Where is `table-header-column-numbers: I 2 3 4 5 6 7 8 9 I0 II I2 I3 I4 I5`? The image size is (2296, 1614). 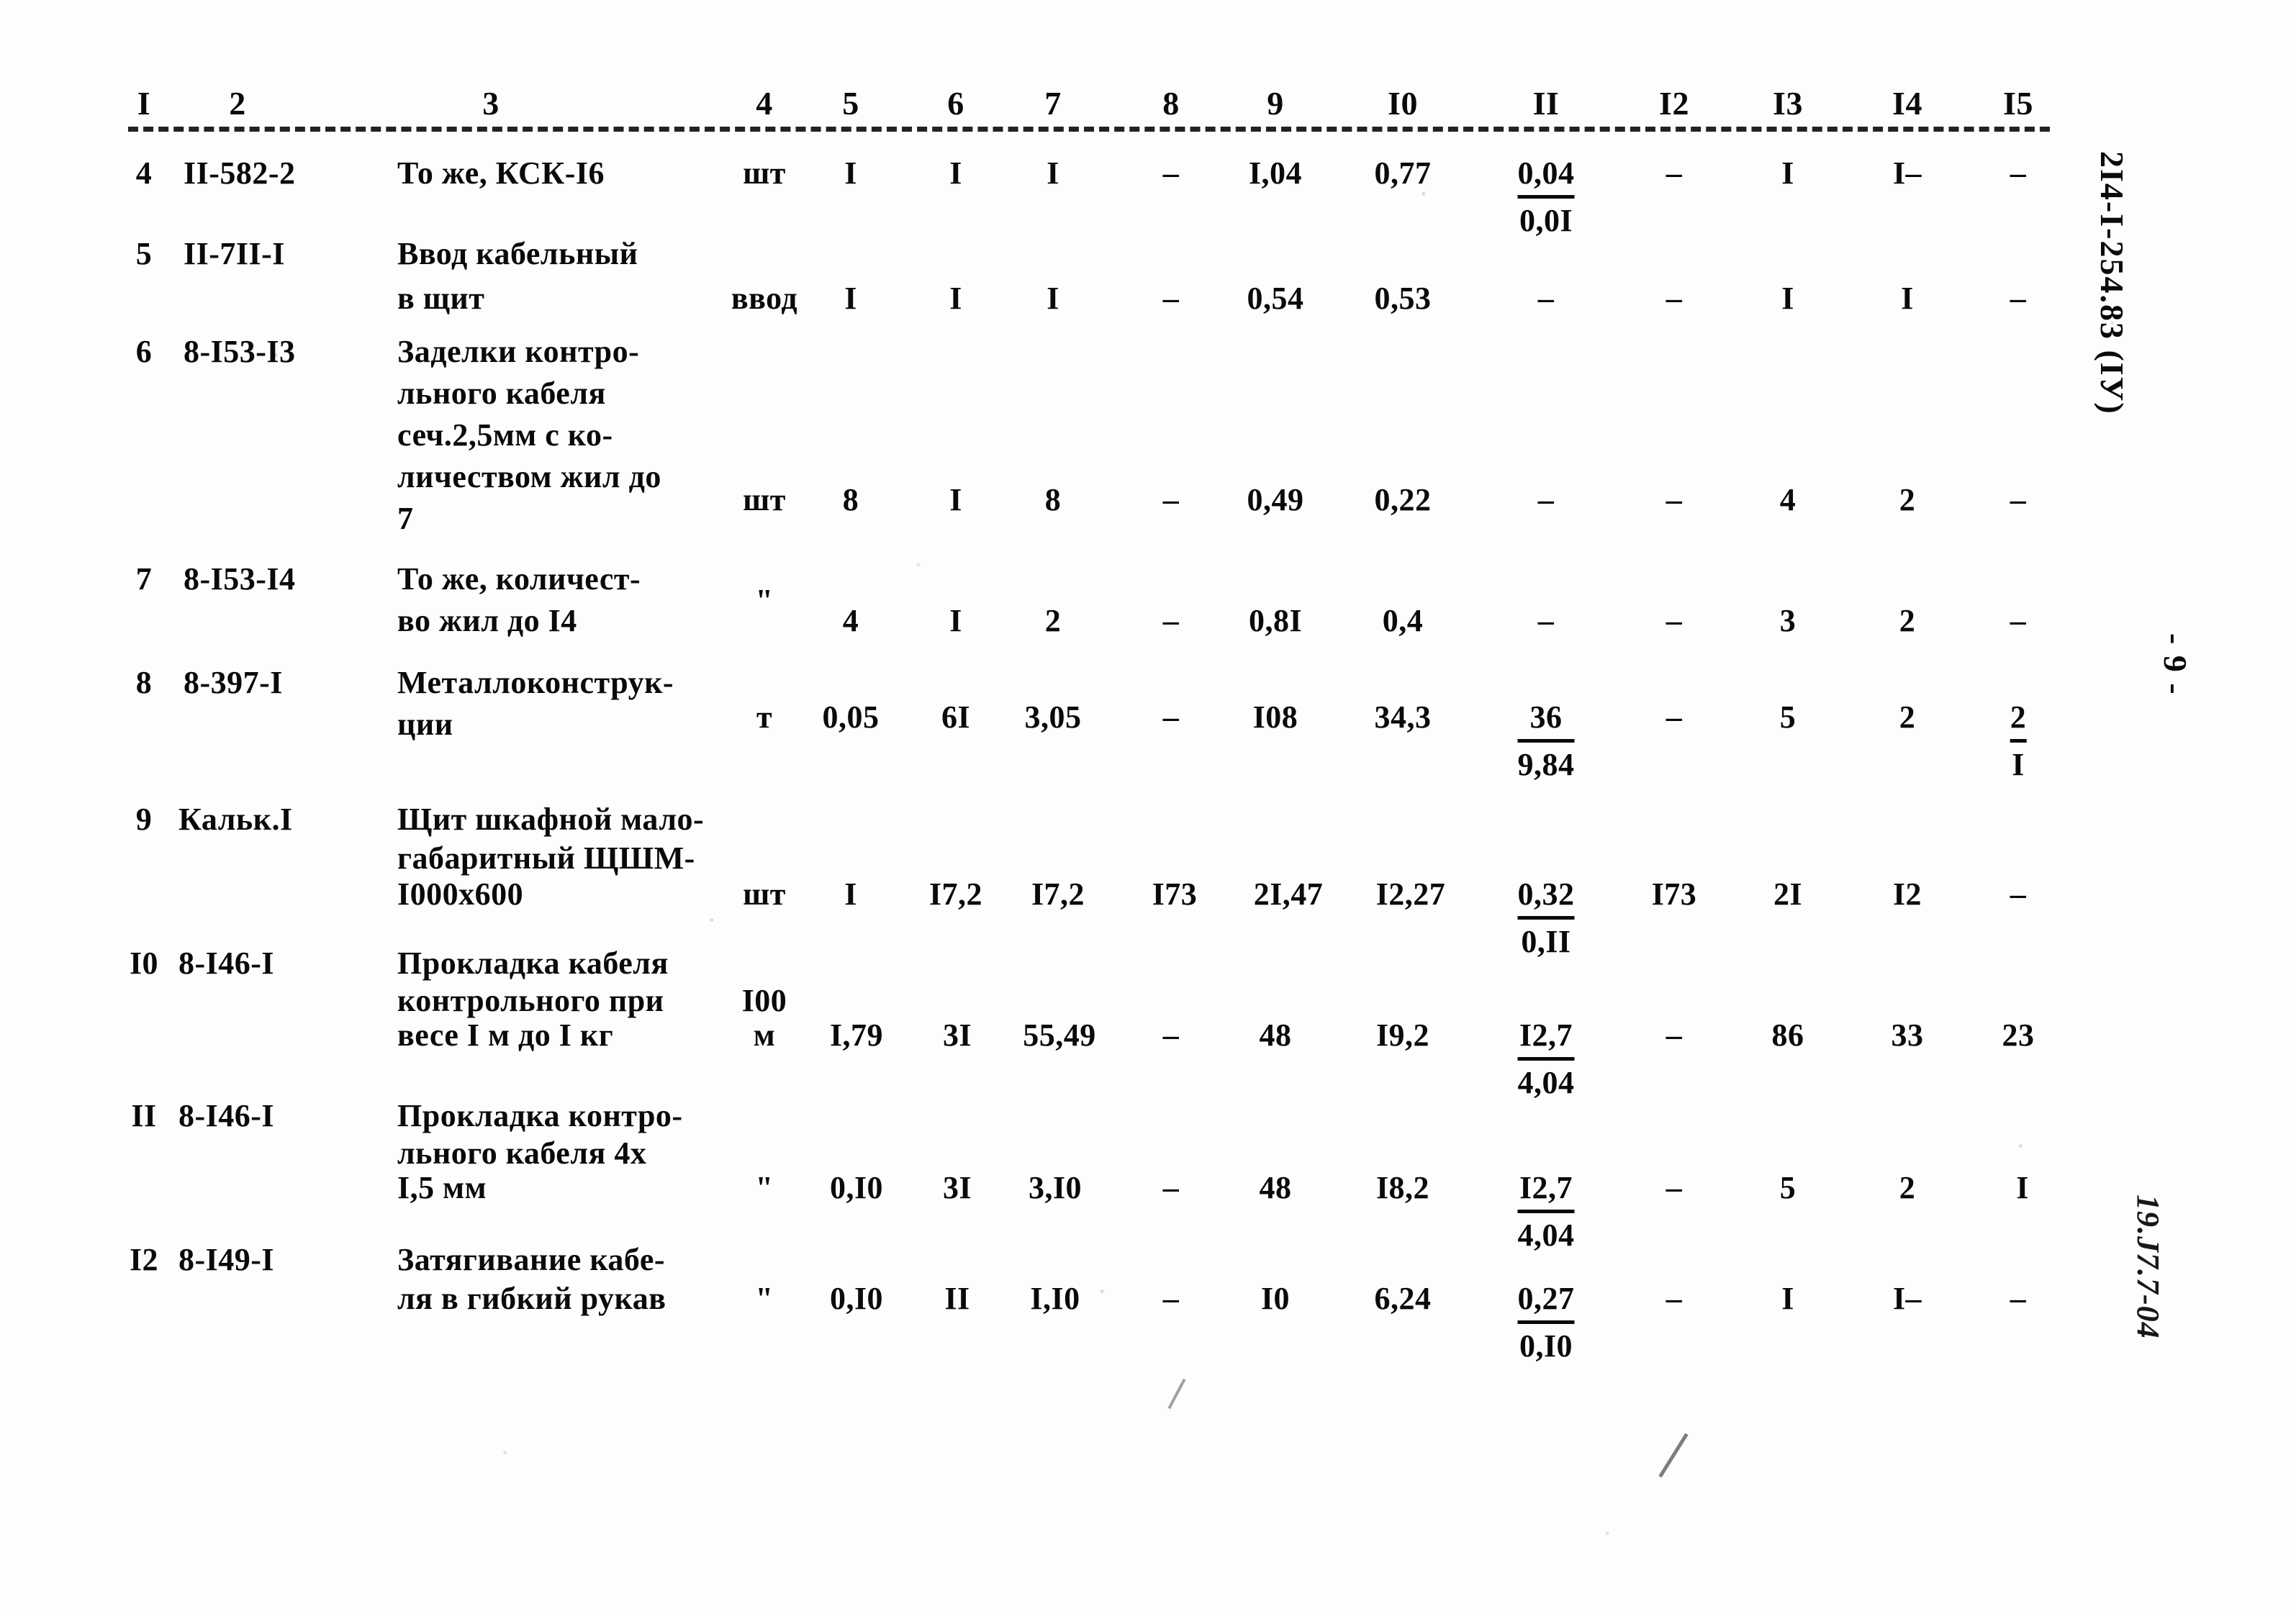 table-header-column-numbers: I 2 3 4 5 6 7 8 9 I0 II I2 I3 I4 I5 is located at coordinates (1148, 108).